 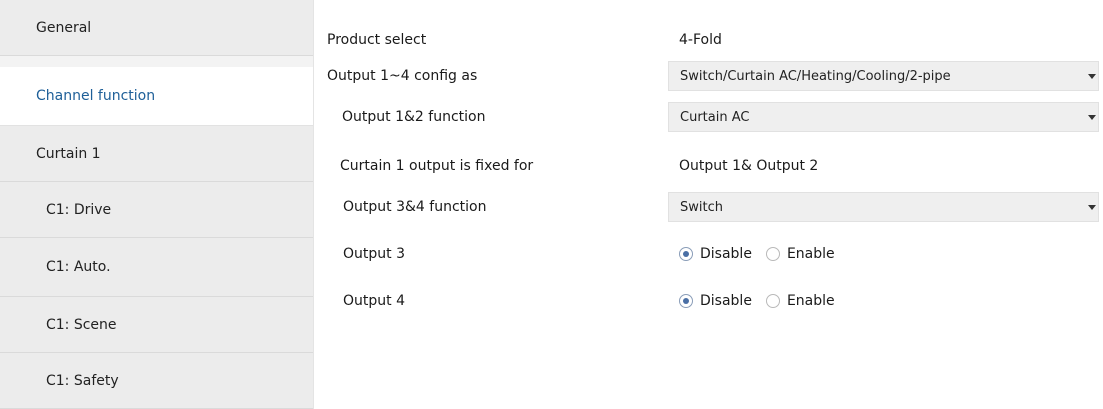 I want to click on output-3-radio-group: Disable Enable, so click(x=764, y=254).